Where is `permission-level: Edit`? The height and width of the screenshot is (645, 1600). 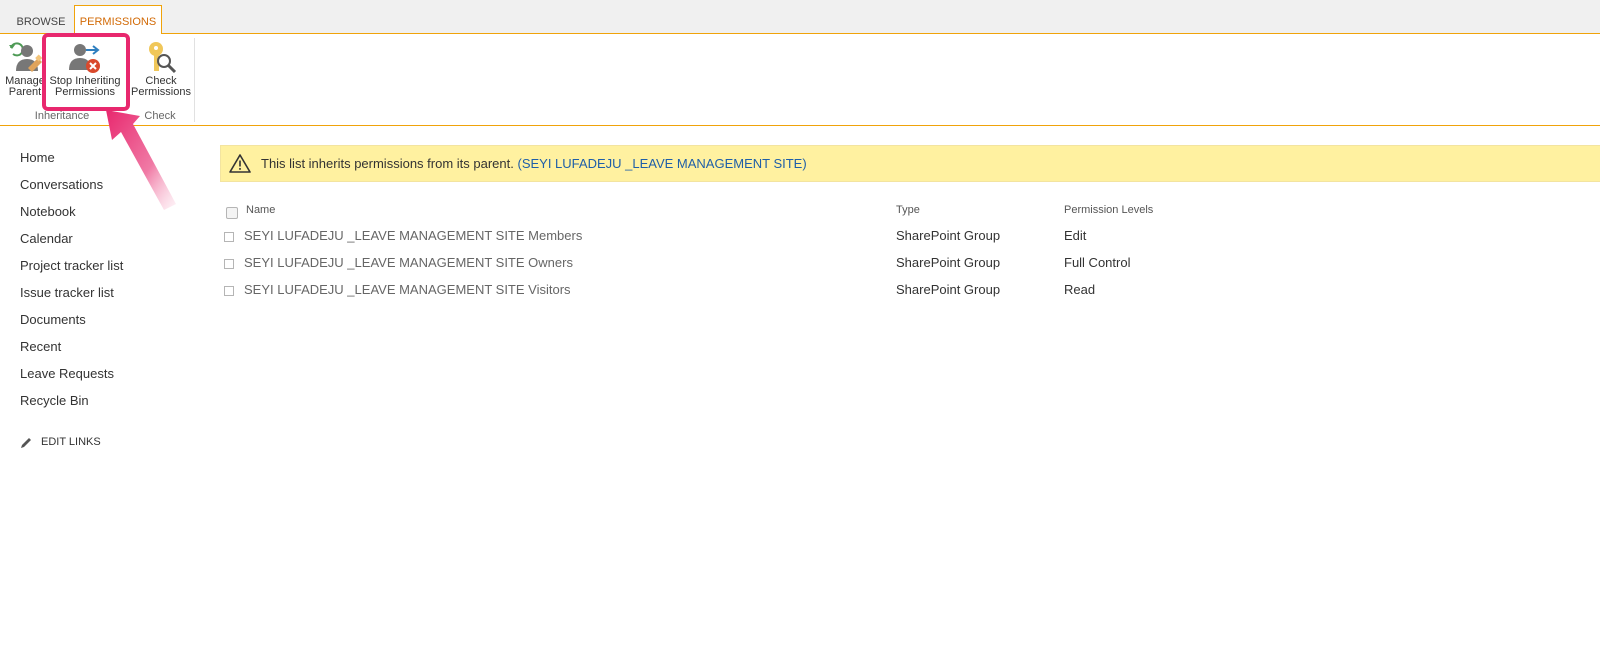
permission-level: Edit is located at coordinates (1075, 235).